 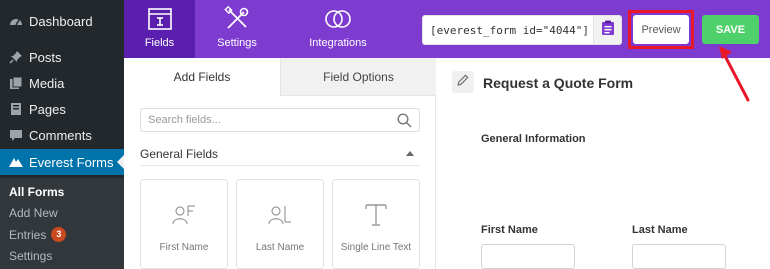 I want to click on tab-add-fields: Add Fields, so click(x=202, y=77).